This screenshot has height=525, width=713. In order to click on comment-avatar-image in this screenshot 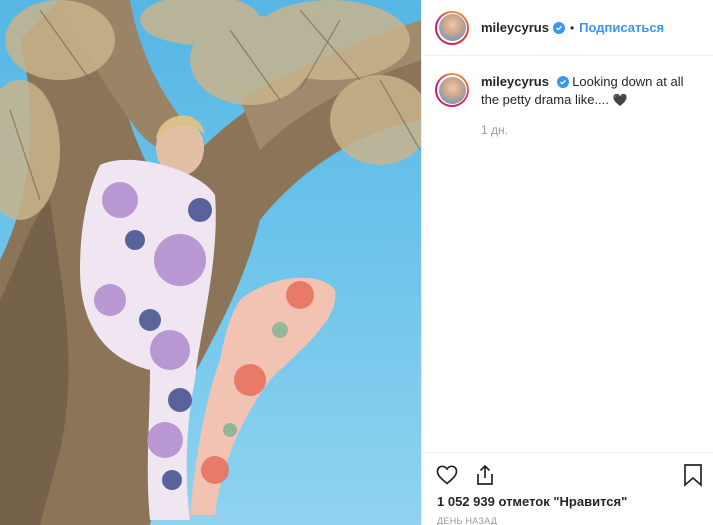, I will do `click(452, 90)`.